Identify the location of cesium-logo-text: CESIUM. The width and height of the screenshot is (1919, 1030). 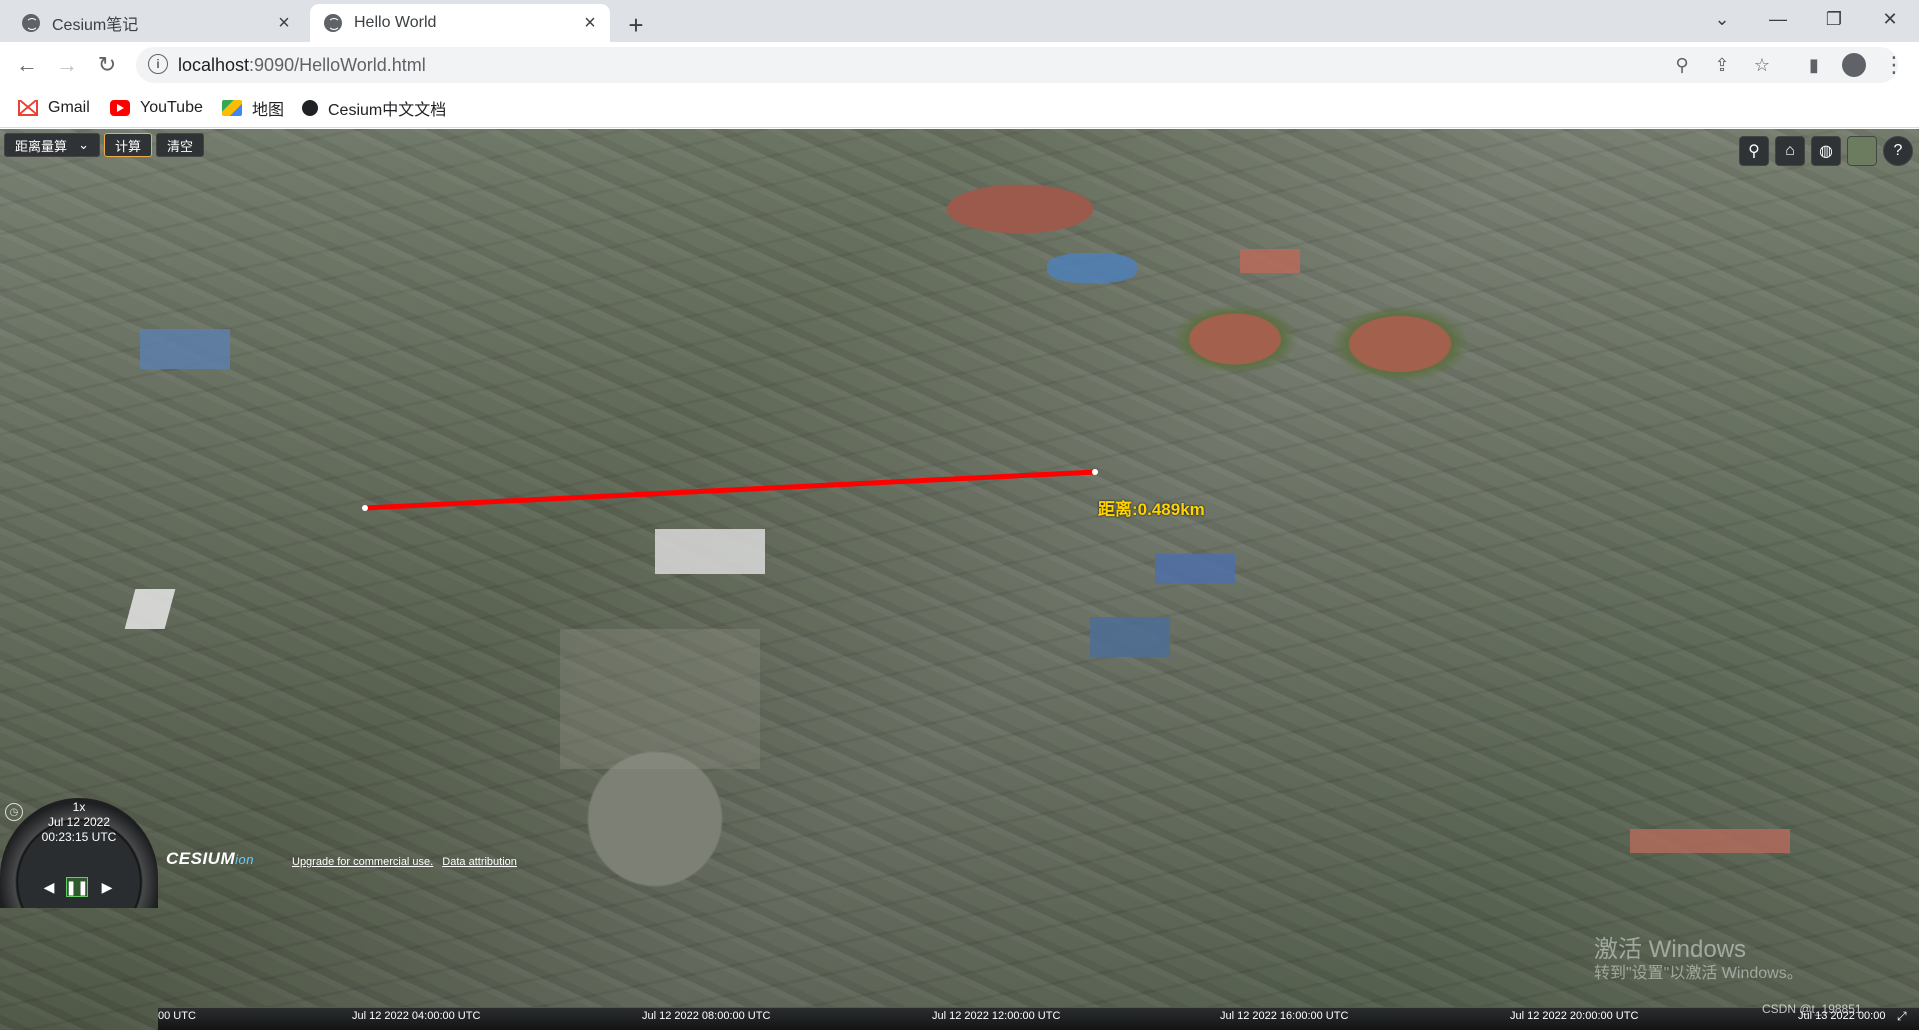
(201, 858).